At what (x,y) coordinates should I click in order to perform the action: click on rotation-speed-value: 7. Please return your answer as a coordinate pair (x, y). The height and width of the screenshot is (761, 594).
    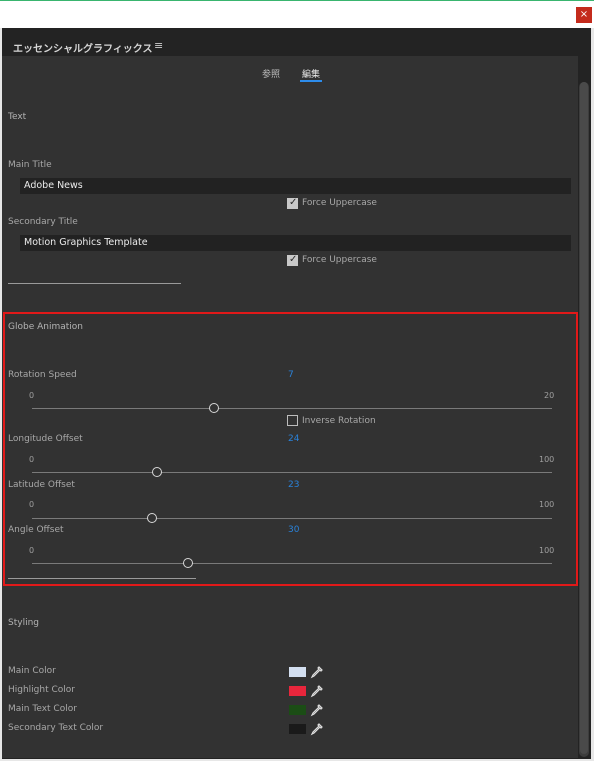
    Looking at the image, I should click on (291, 375).